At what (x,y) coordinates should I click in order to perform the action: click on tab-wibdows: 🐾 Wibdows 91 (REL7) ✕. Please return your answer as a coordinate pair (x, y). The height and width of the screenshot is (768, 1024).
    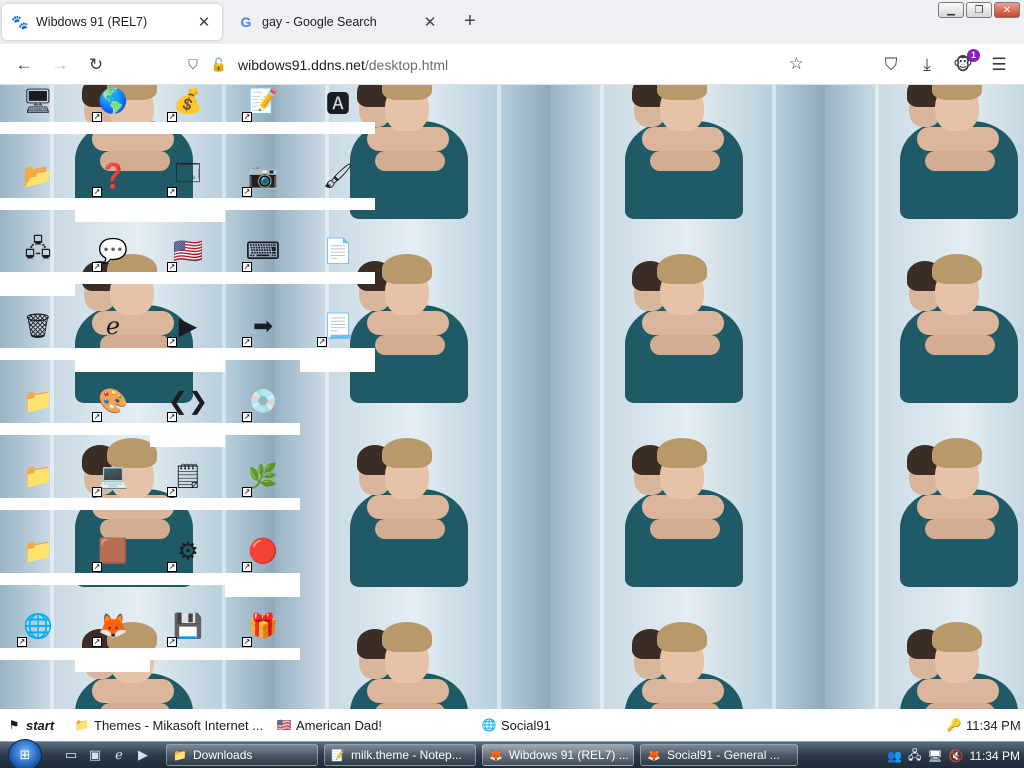
    Looking at the image, I should click on (112, 22).